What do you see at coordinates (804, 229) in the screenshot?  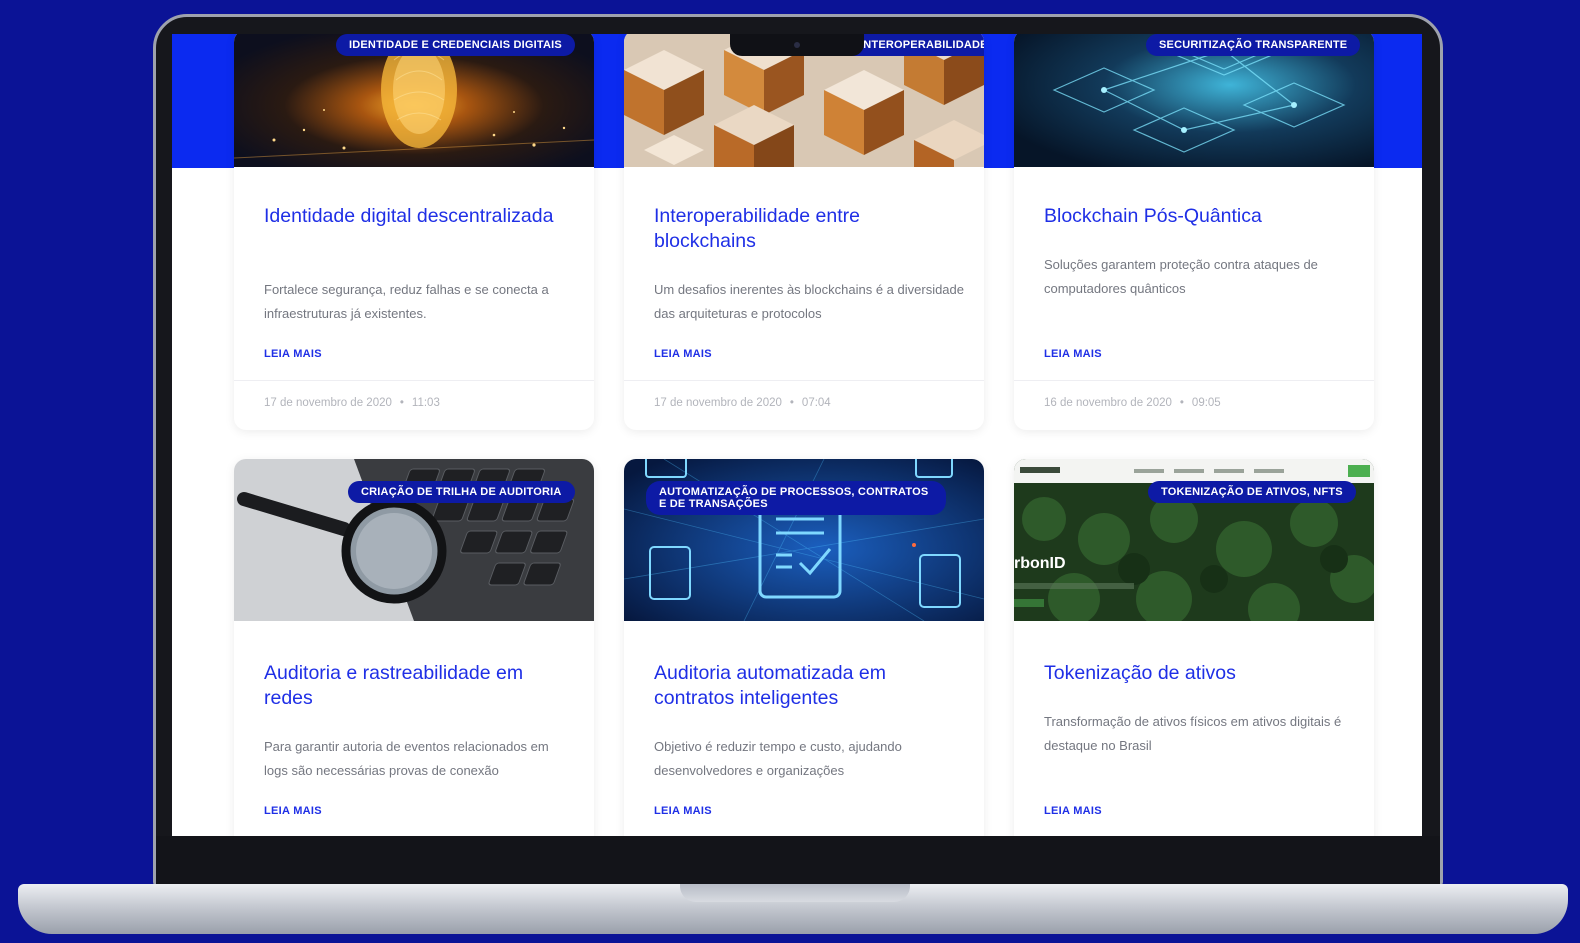 I see `article-title: Interoperabilidade entre blockchains` at bounding box center [804, 229].